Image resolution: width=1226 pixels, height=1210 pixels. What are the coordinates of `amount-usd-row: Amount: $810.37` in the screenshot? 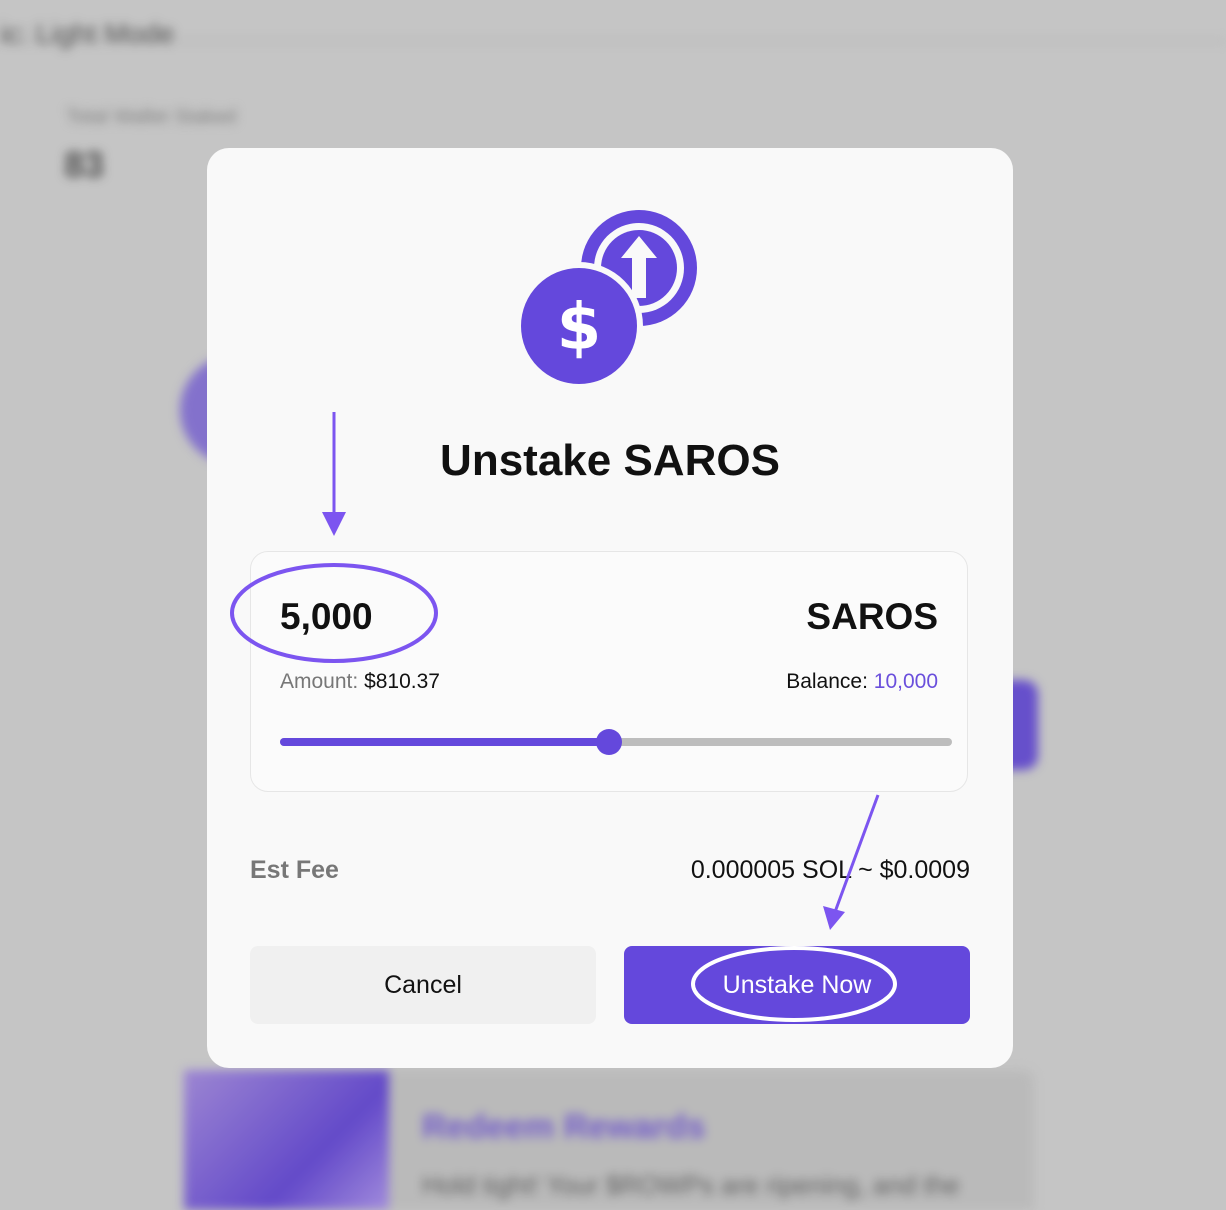 It's located at (360, 682).